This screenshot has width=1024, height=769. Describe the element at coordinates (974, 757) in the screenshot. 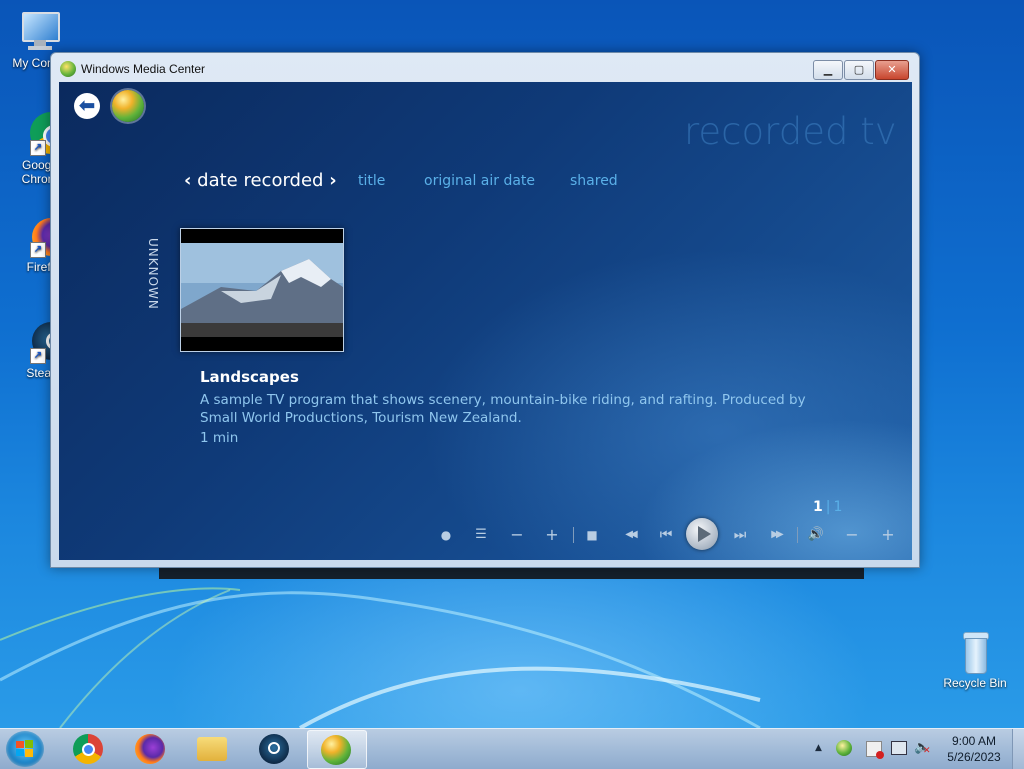

I see `clock-date: 5/26/2023` at that location.